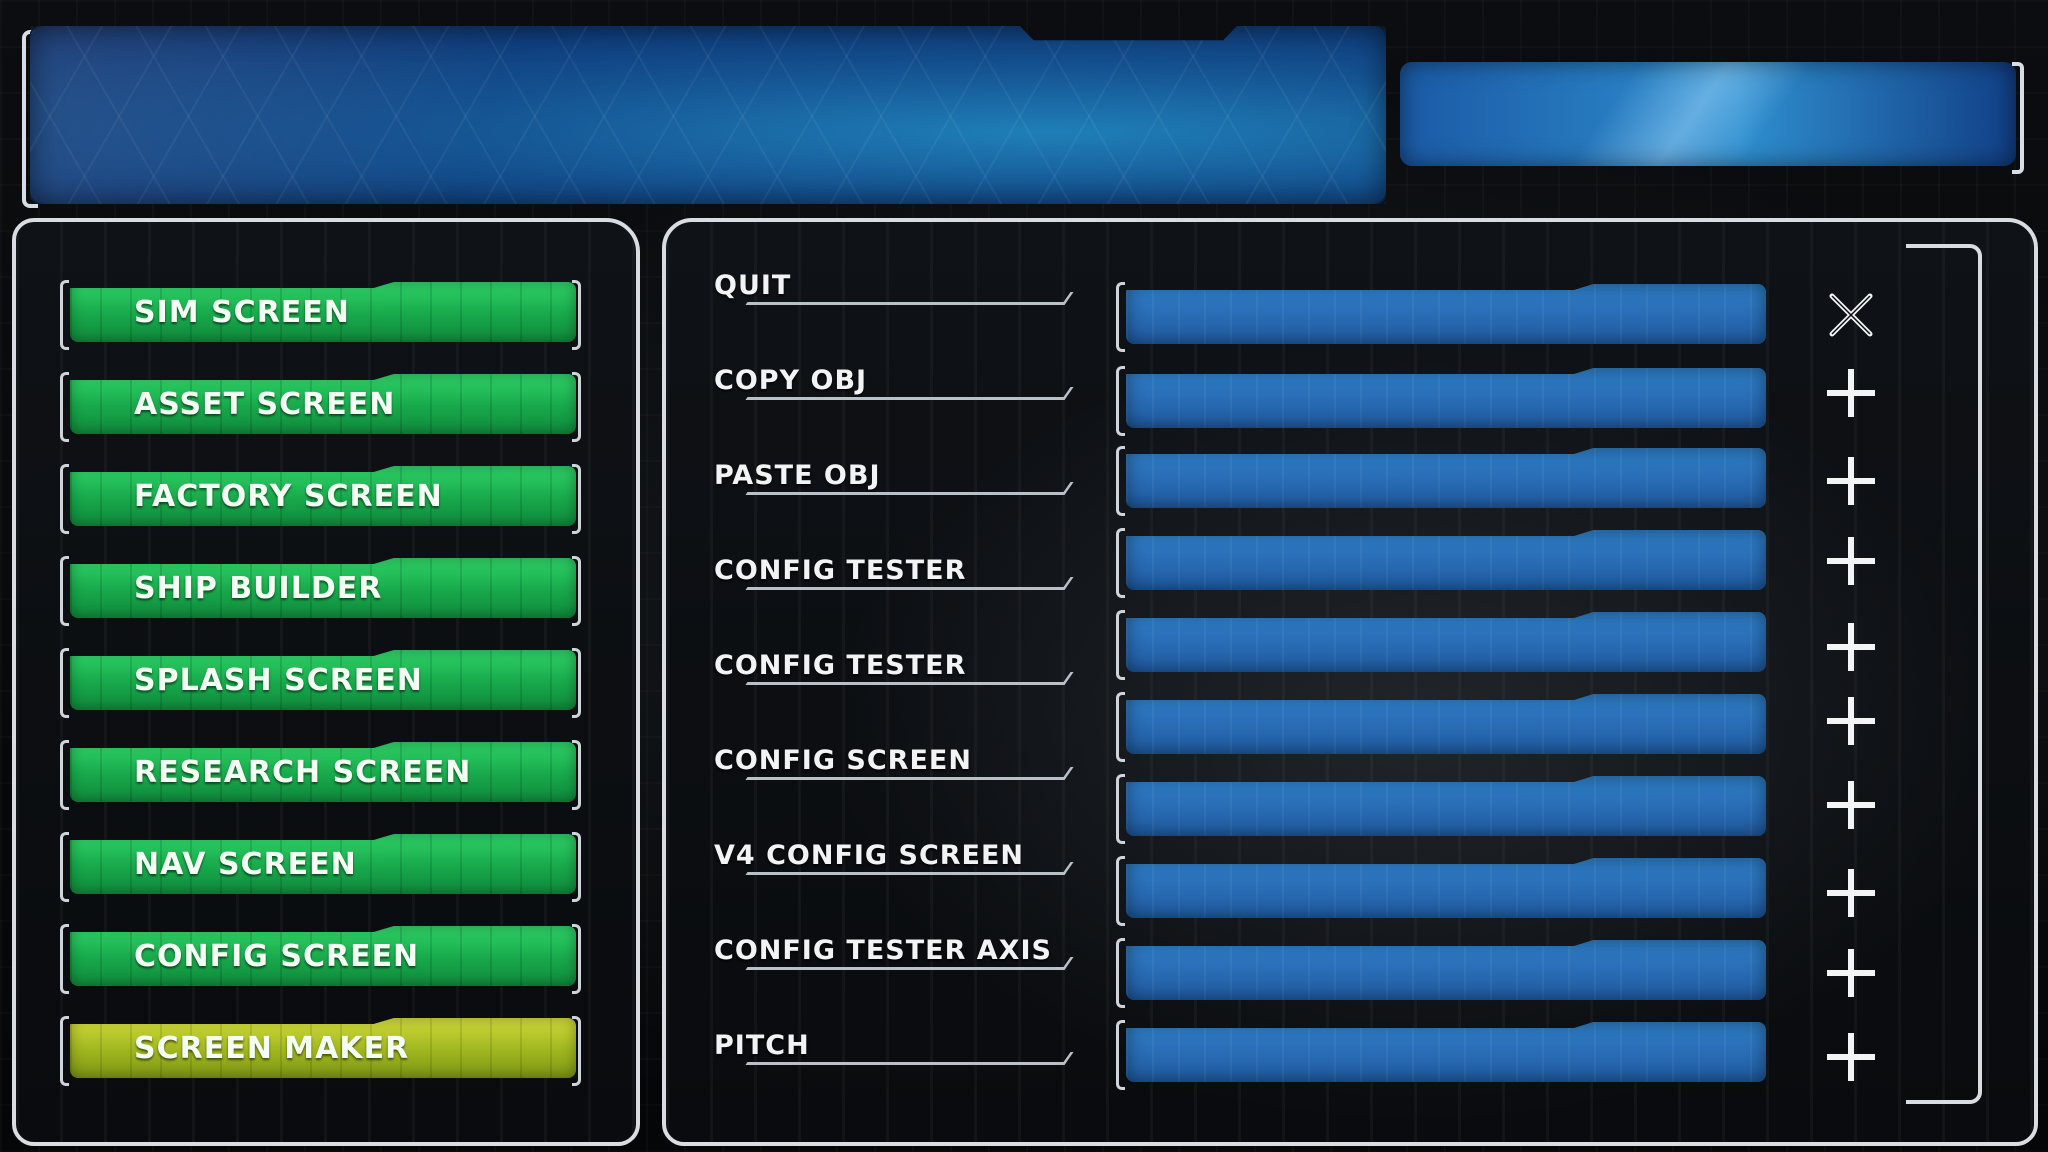 Image resolution: width=2048 pixels, height=1152 pixels. I want to click on nav-button-label: CONFIG SCREEN, so click(277, 956).